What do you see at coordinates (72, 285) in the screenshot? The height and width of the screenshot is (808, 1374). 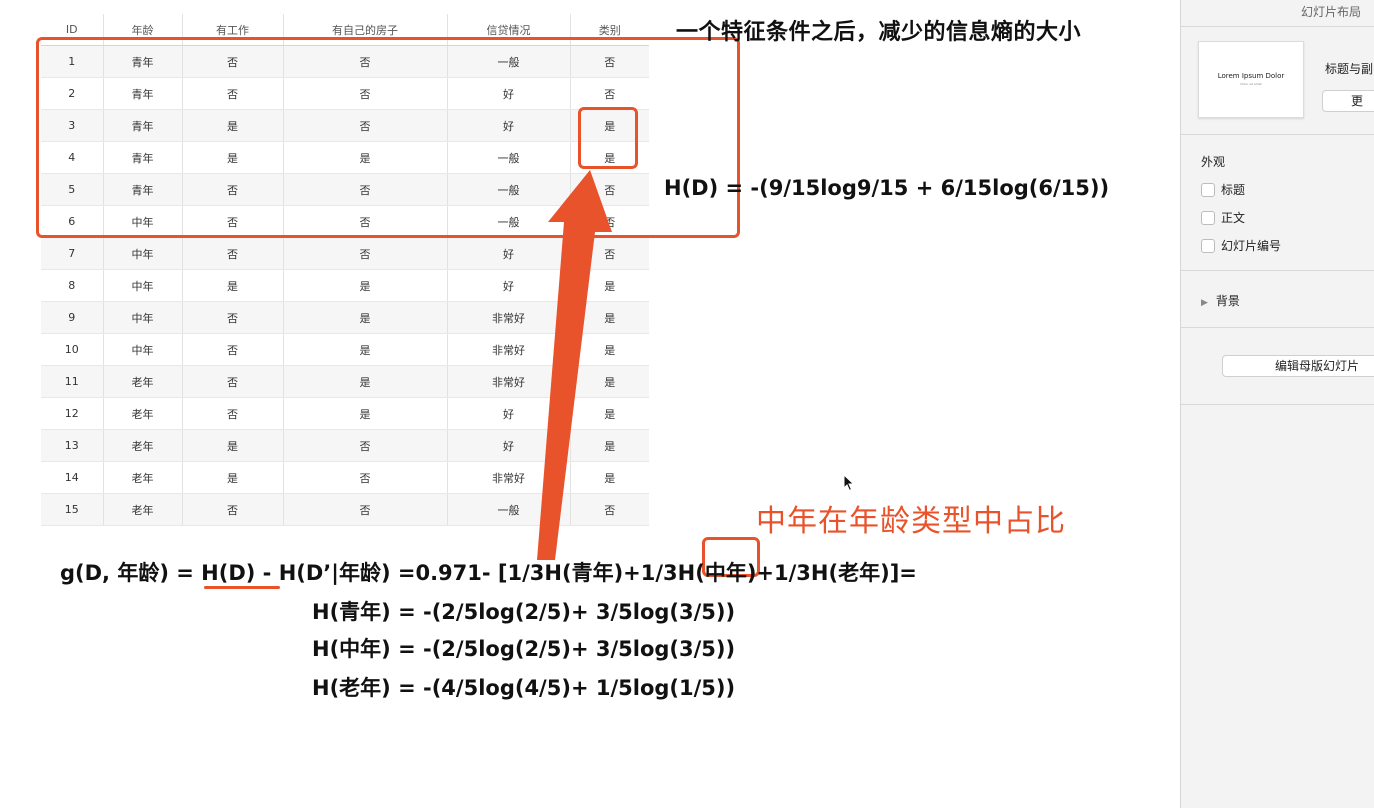 I see `id-cell: 8` at bounding box center [72, 285].